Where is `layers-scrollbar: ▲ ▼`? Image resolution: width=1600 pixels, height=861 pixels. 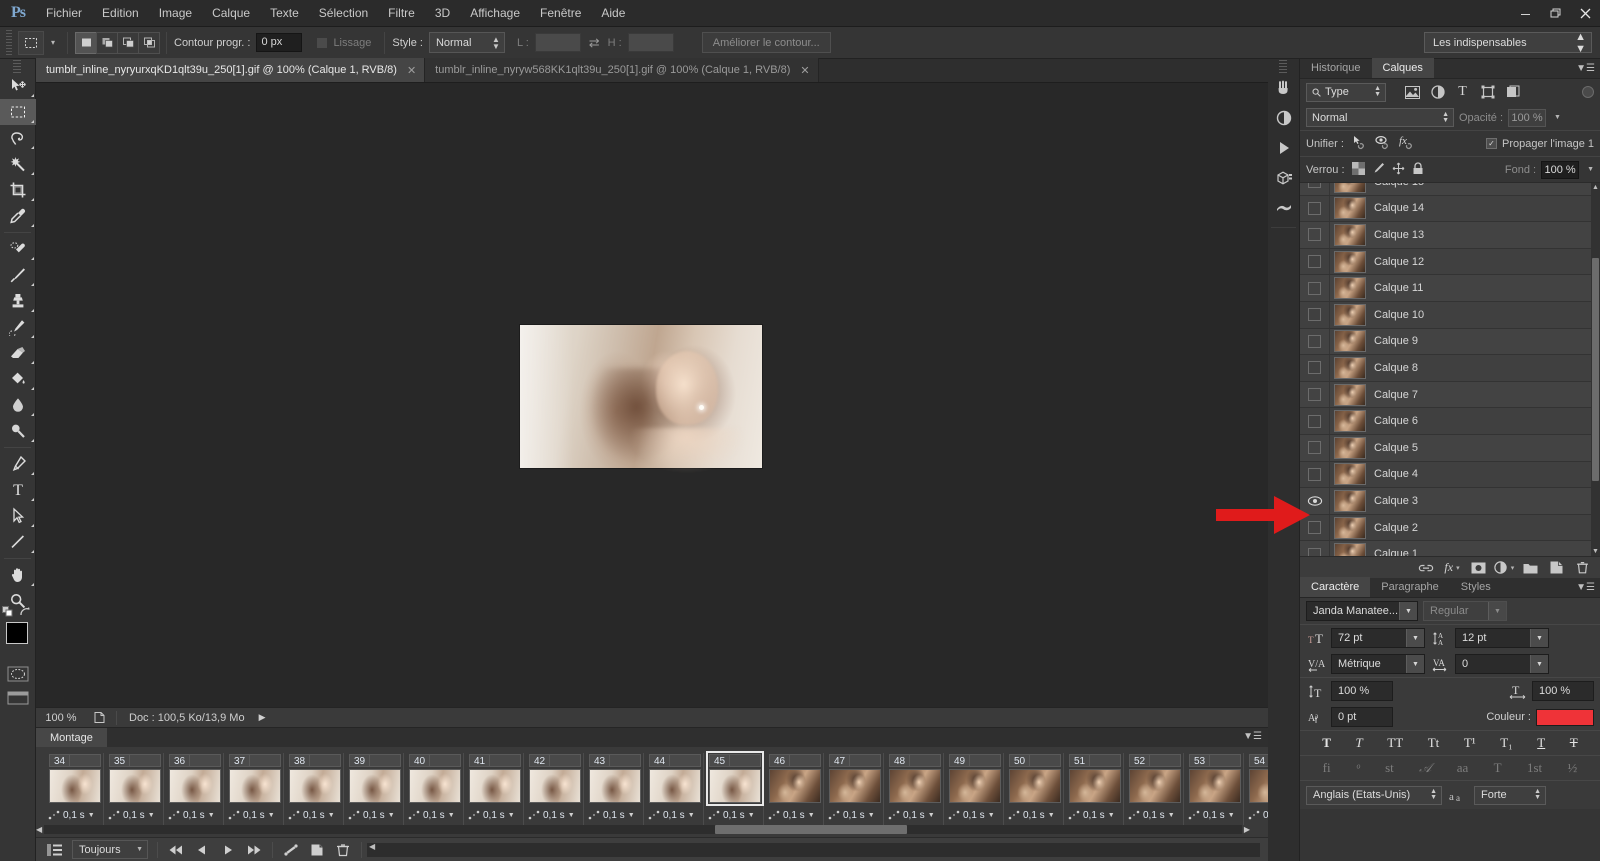 layers-scrollbar: ▲ ▼ is located at coordinates (1595, 369).